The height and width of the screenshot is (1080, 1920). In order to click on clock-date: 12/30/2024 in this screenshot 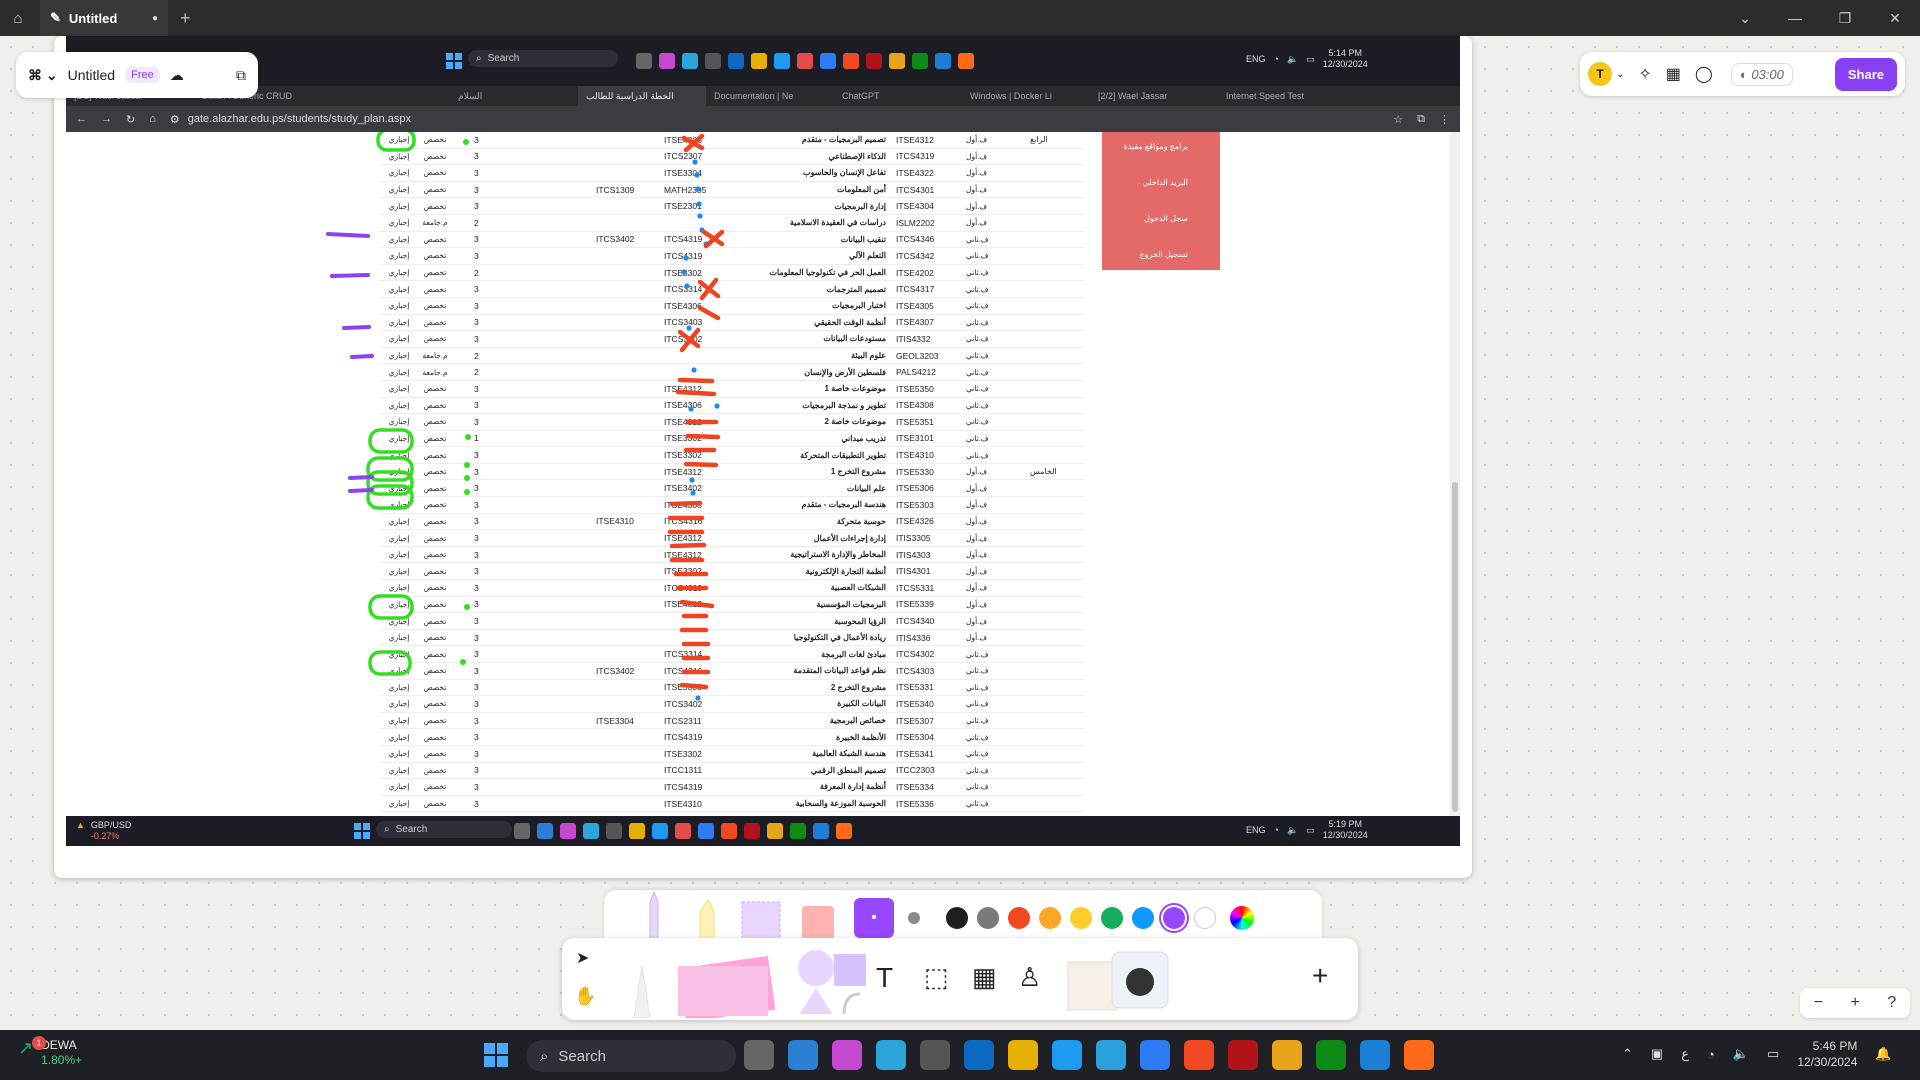, I will do `click(1827, 1062)`.